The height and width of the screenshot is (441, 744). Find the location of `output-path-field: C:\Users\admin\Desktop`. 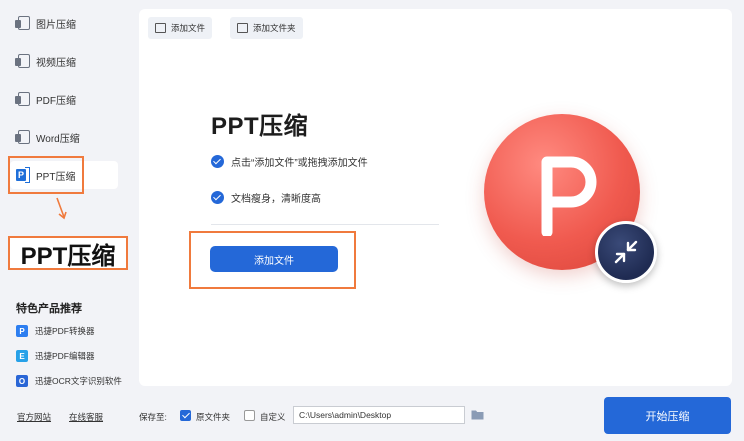

output-path-field: C:\Users\admin\Desktop is located at coordinates (379, 415).